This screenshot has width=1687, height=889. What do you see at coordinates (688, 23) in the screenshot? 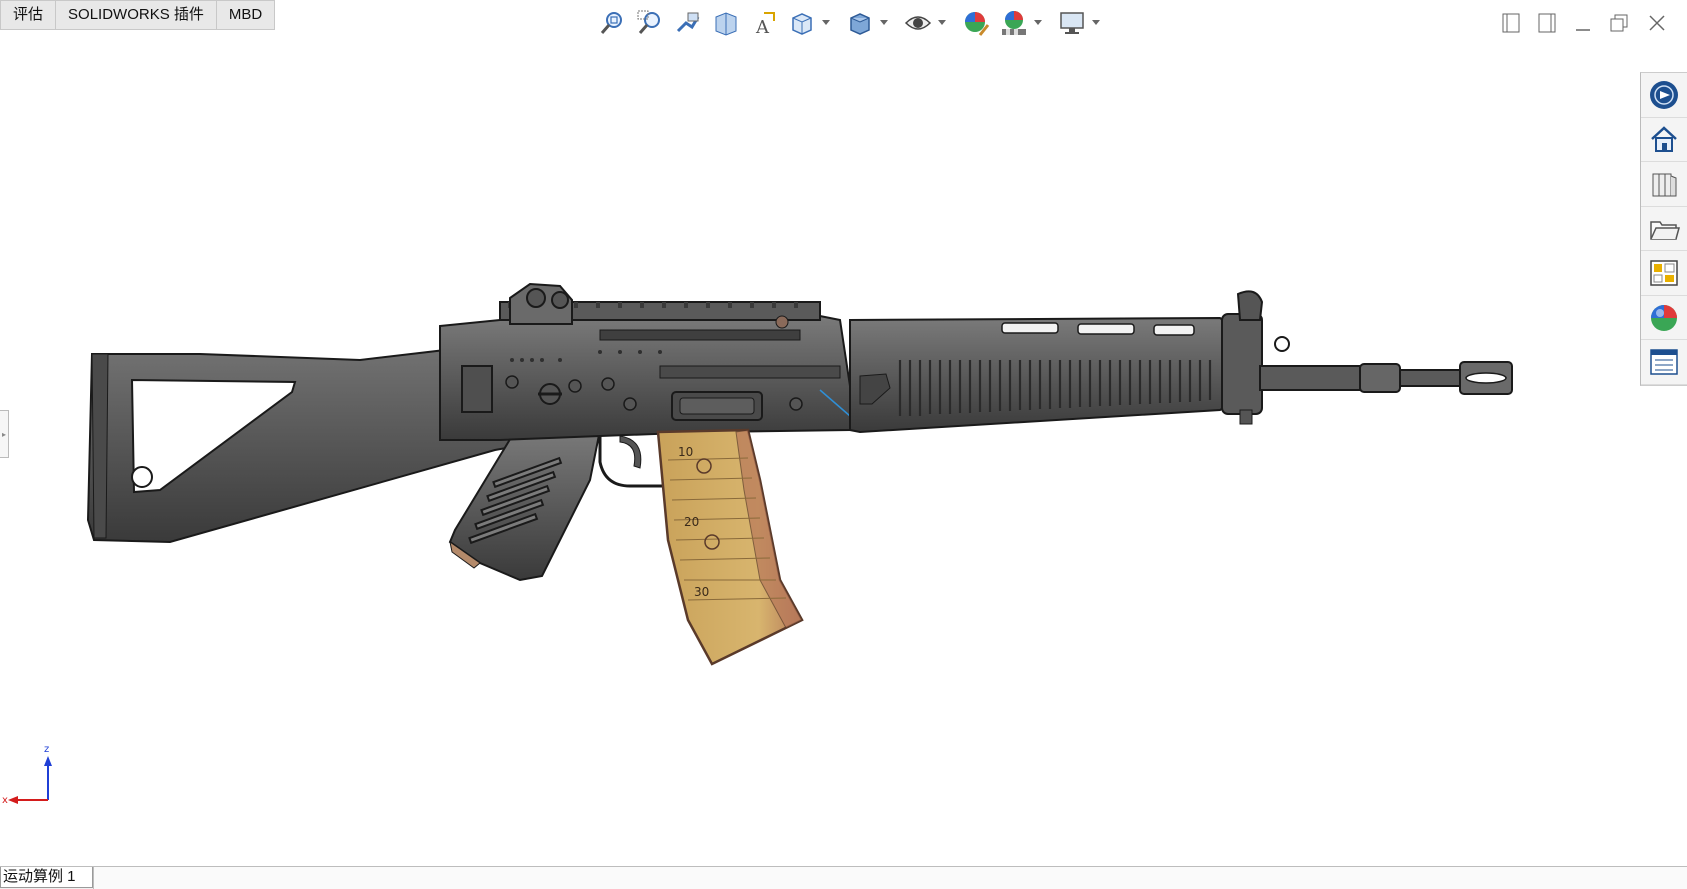
I see `previous-view-icon` at bounding box center [688, 23].